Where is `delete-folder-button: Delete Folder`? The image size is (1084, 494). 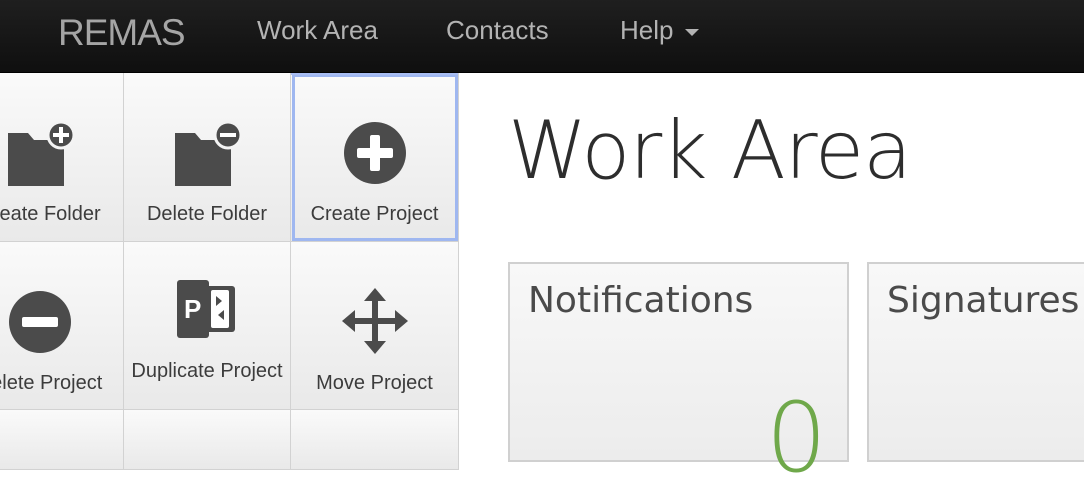
delete-folder-button: Delete Folder is located at coordinates (207, 157).